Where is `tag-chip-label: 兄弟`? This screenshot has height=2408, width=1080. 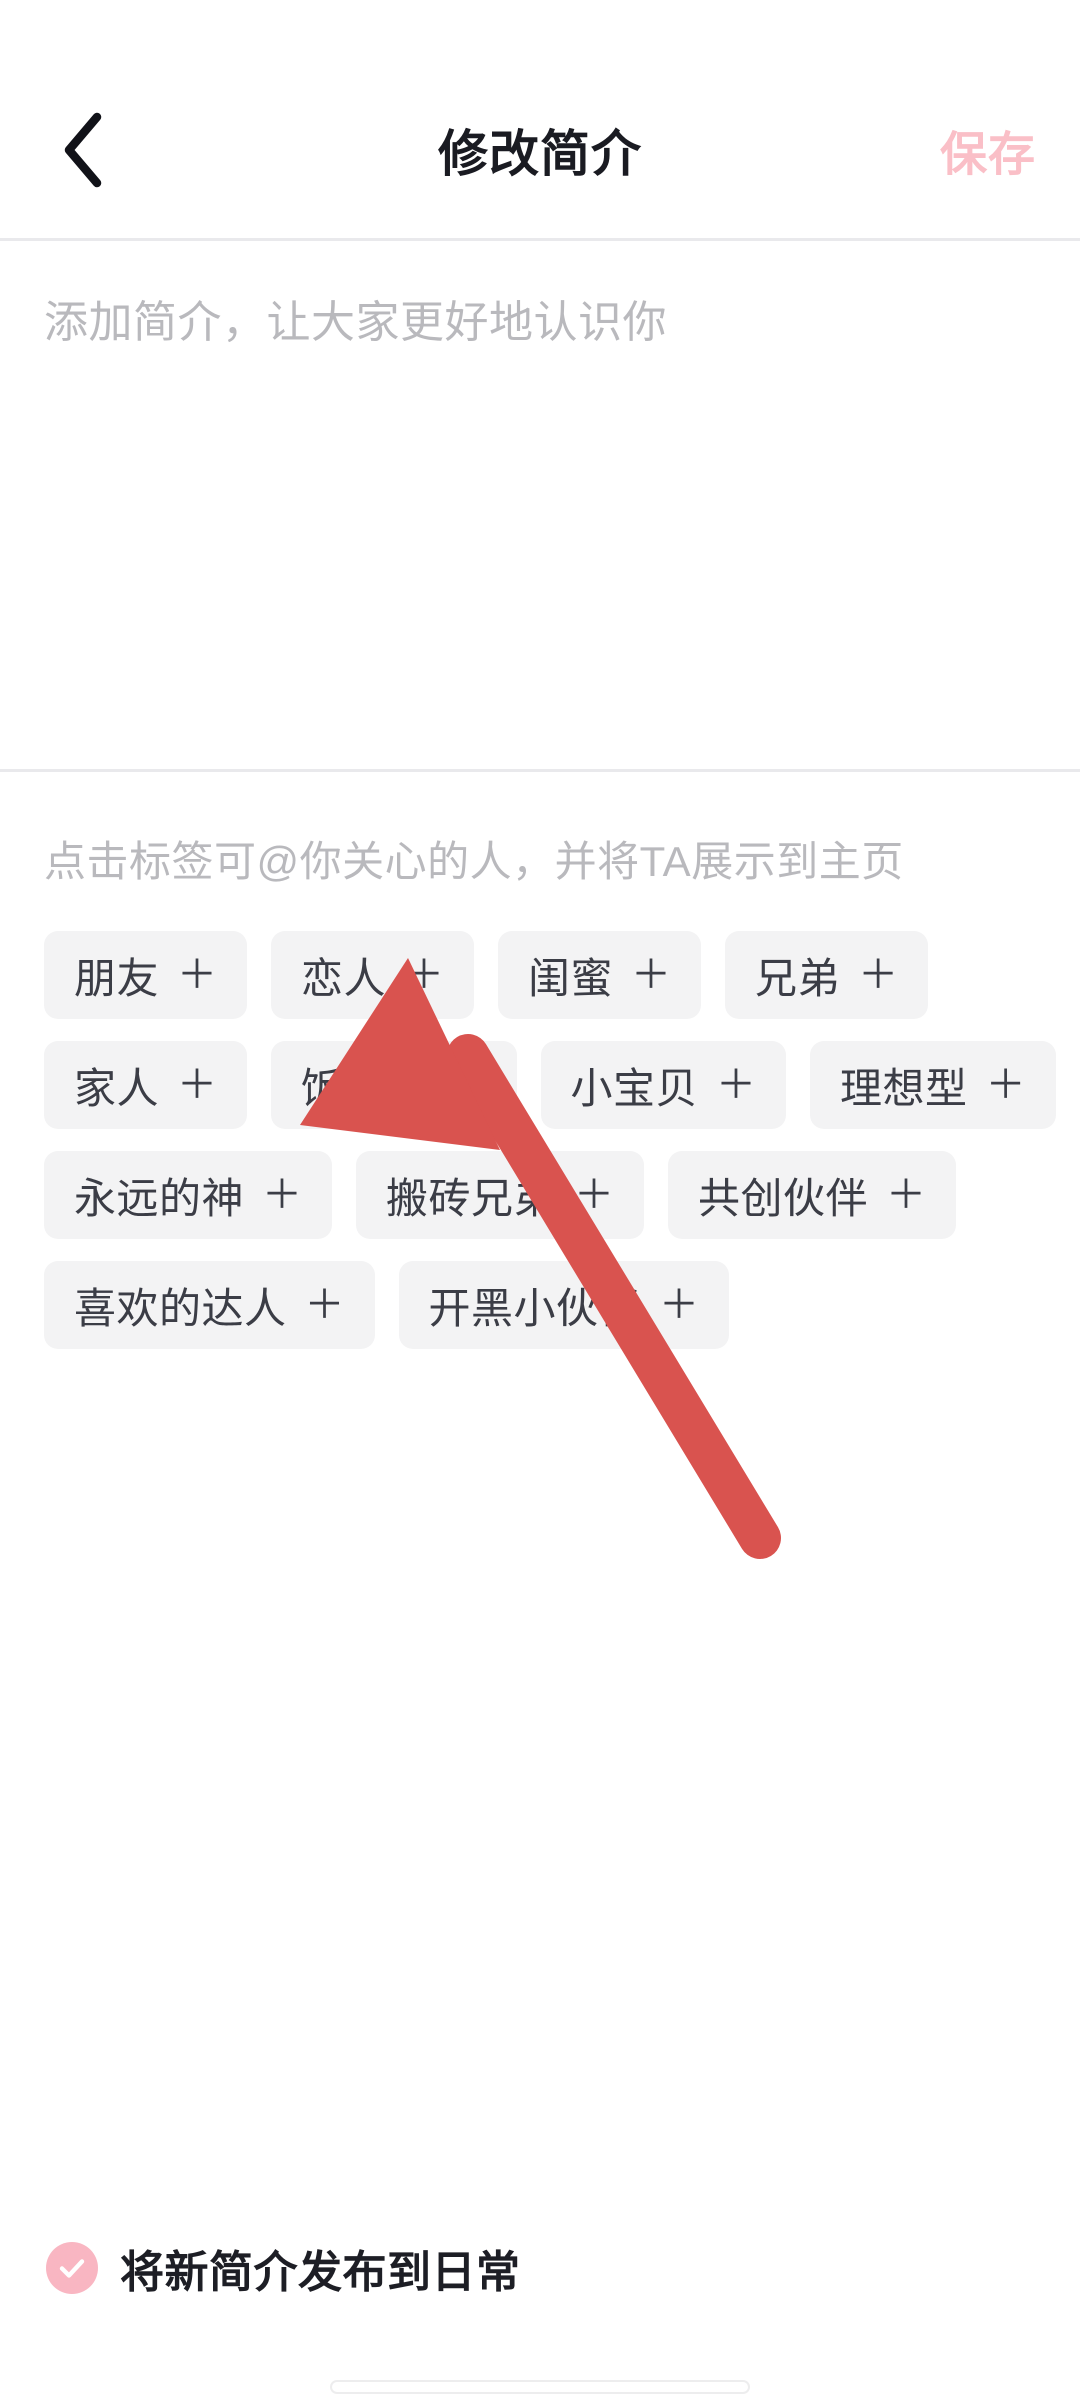 tag-chip-label: 兄弟 is located at coordinates (798, 978).